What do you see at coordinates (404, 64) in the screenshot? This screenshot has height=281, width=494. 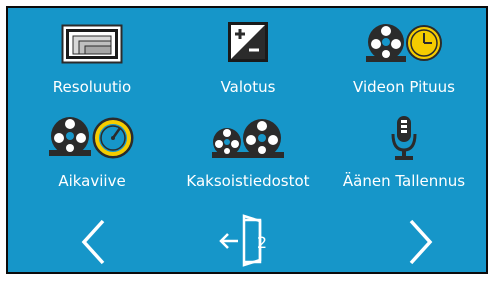 I see `menu-item-video-length: Videon Pituus` at bounding box center [404, 64].